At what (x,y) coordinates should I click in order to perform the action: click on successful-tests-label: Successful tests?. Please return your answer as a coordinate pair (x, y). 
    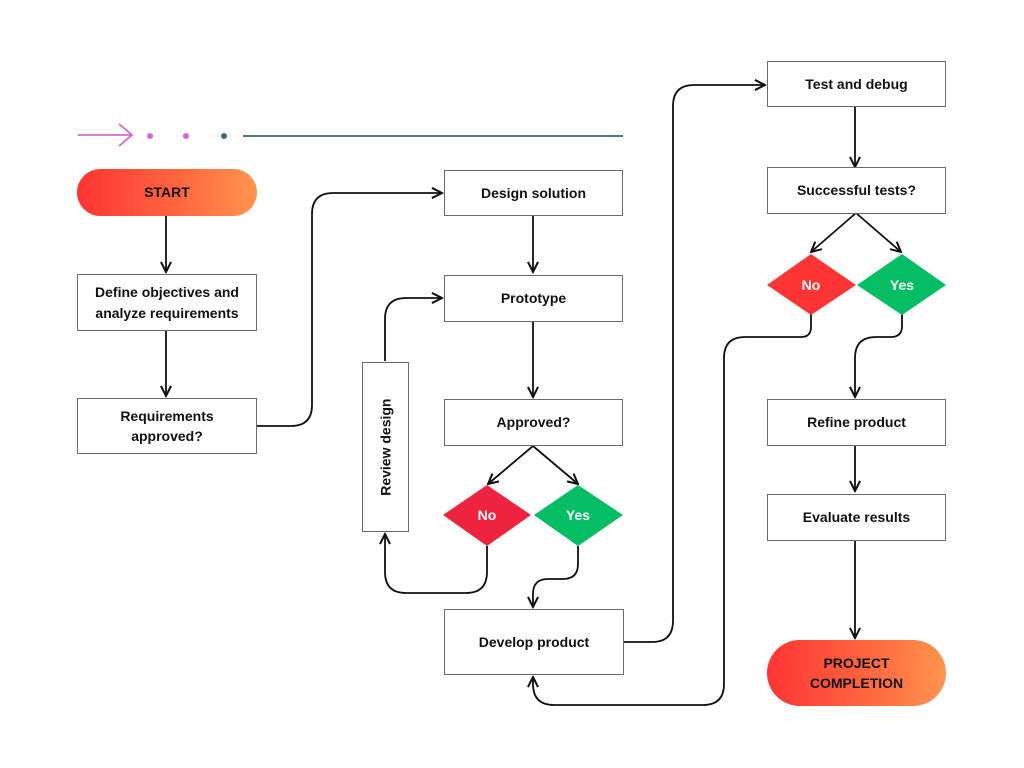
    Looking at the image, I should click on (856, 190).